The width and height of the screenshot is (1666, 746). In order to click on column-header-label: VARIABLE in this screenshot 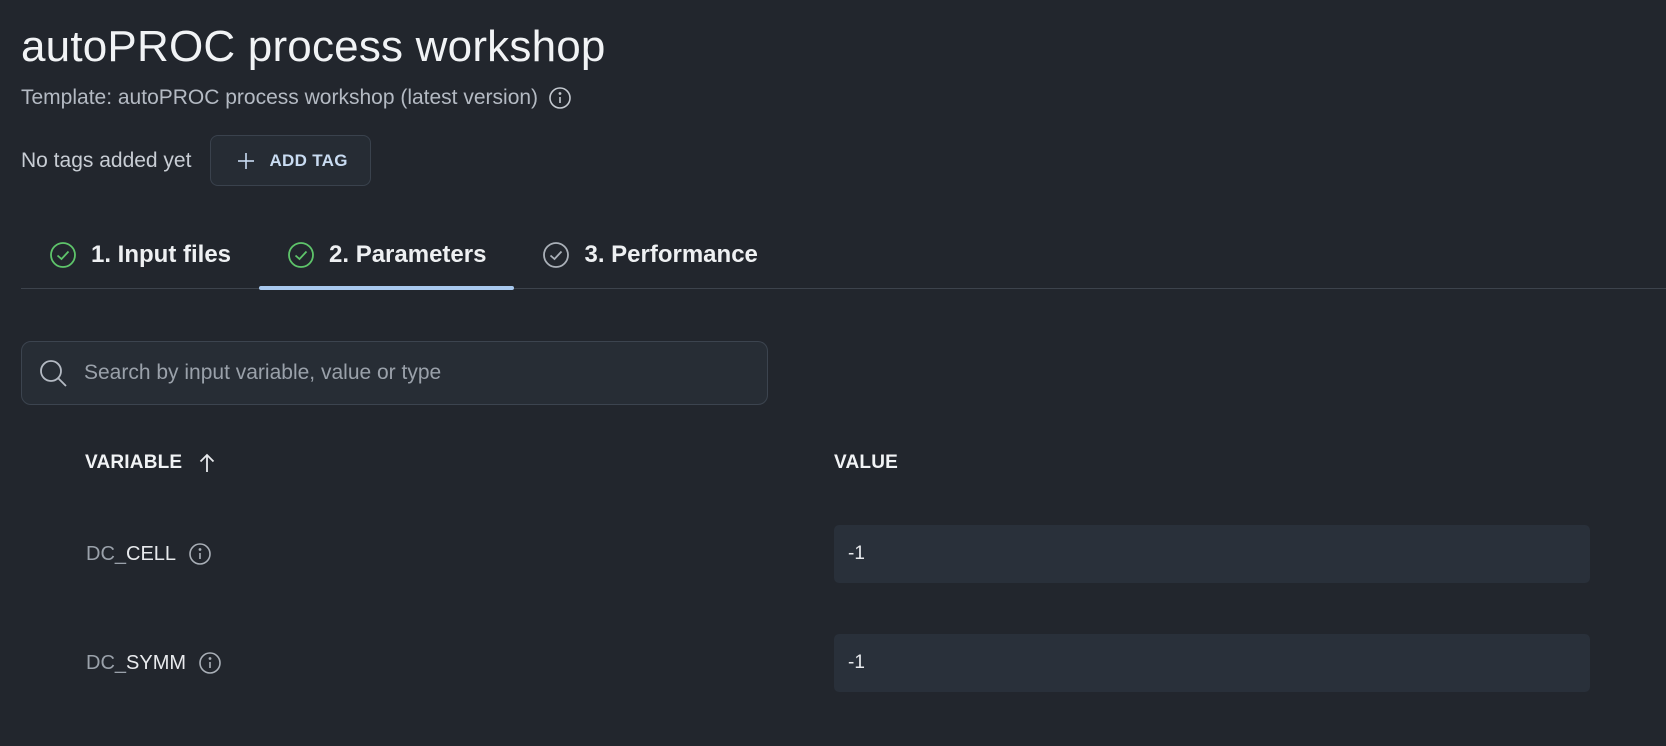, I will do `click(134, 462)`.